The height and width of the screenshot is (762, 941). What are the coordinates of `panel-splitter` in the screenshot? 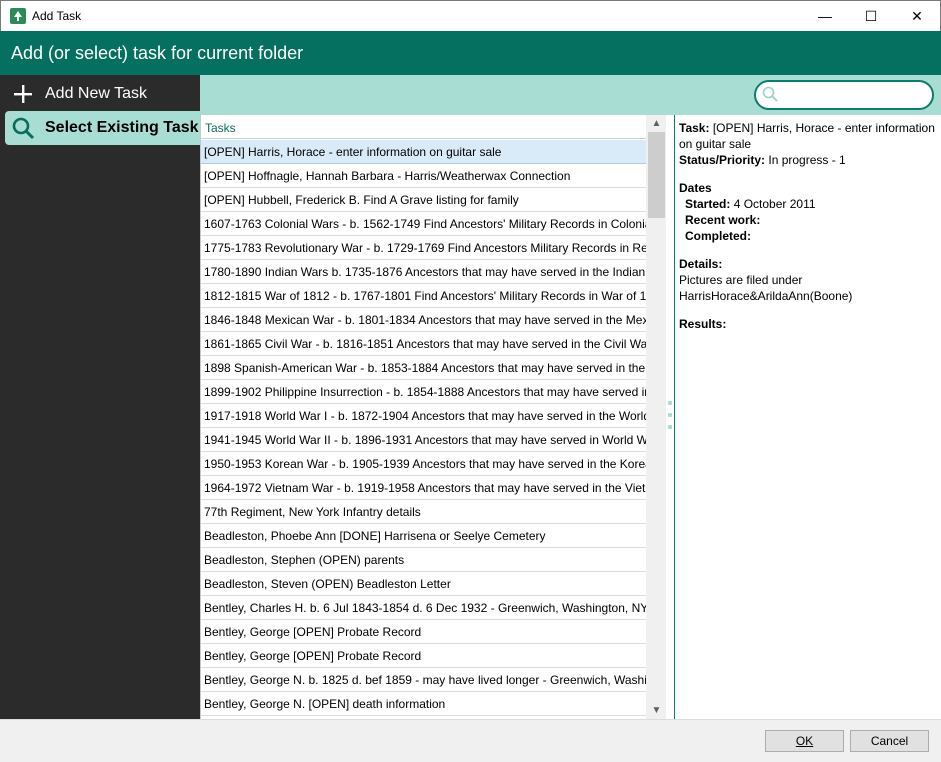 It's located at (670, 417).